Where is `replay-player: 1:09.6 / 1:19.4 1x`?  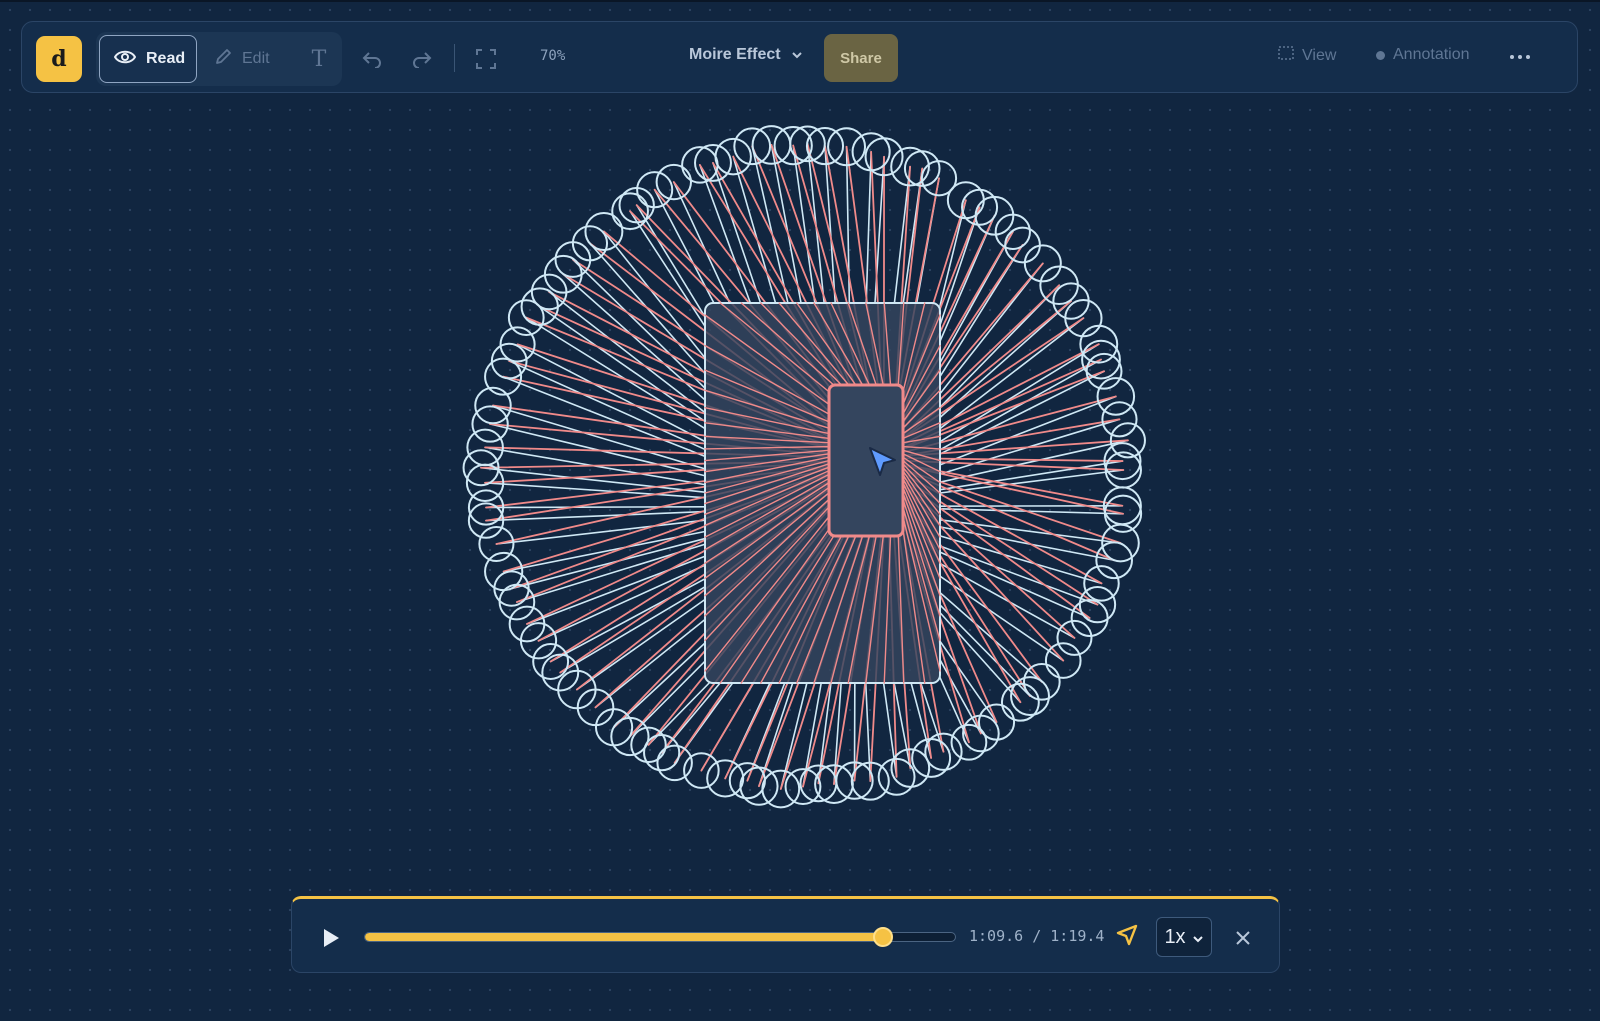 replay-player: 1:09.6 / 1:19.4 1x is located at coordinates (785, 934).